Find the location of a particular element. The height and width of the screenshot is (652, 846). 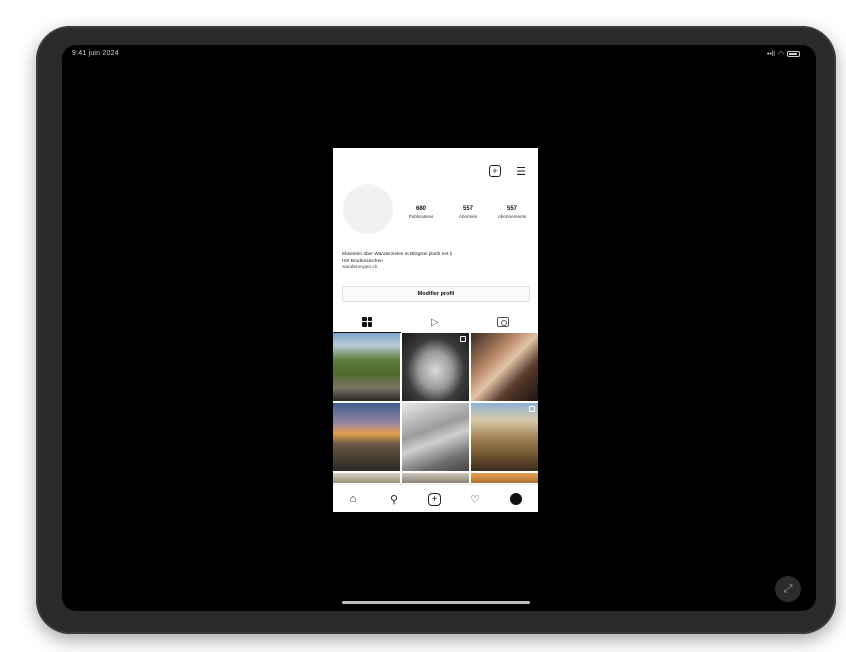

stat-followers-value: 557 is located at coordinates (467, 209).